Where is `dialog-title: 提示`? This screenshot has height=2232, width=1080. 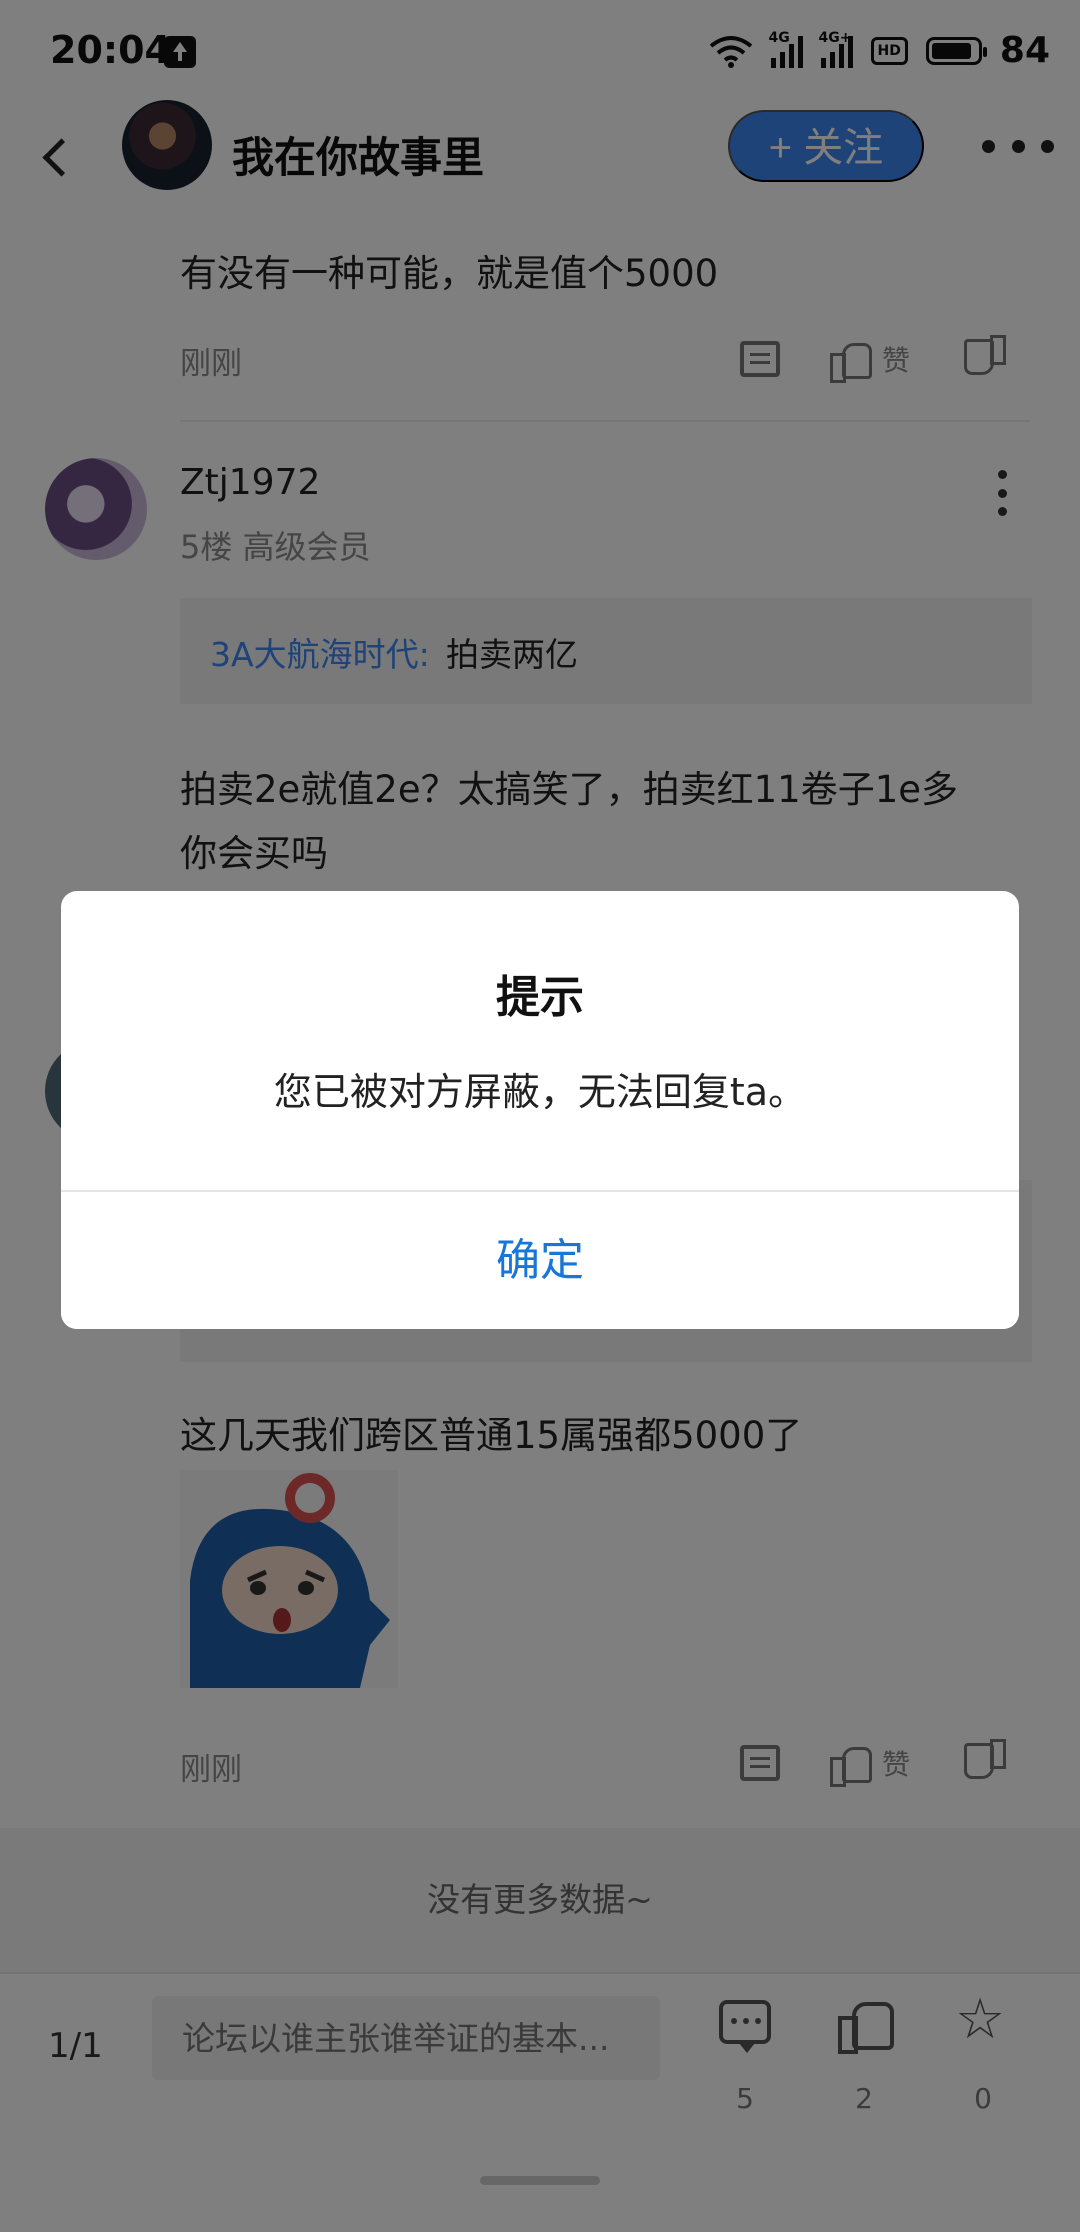 dialog-title: 提示 is located at coordinates (540, 997).